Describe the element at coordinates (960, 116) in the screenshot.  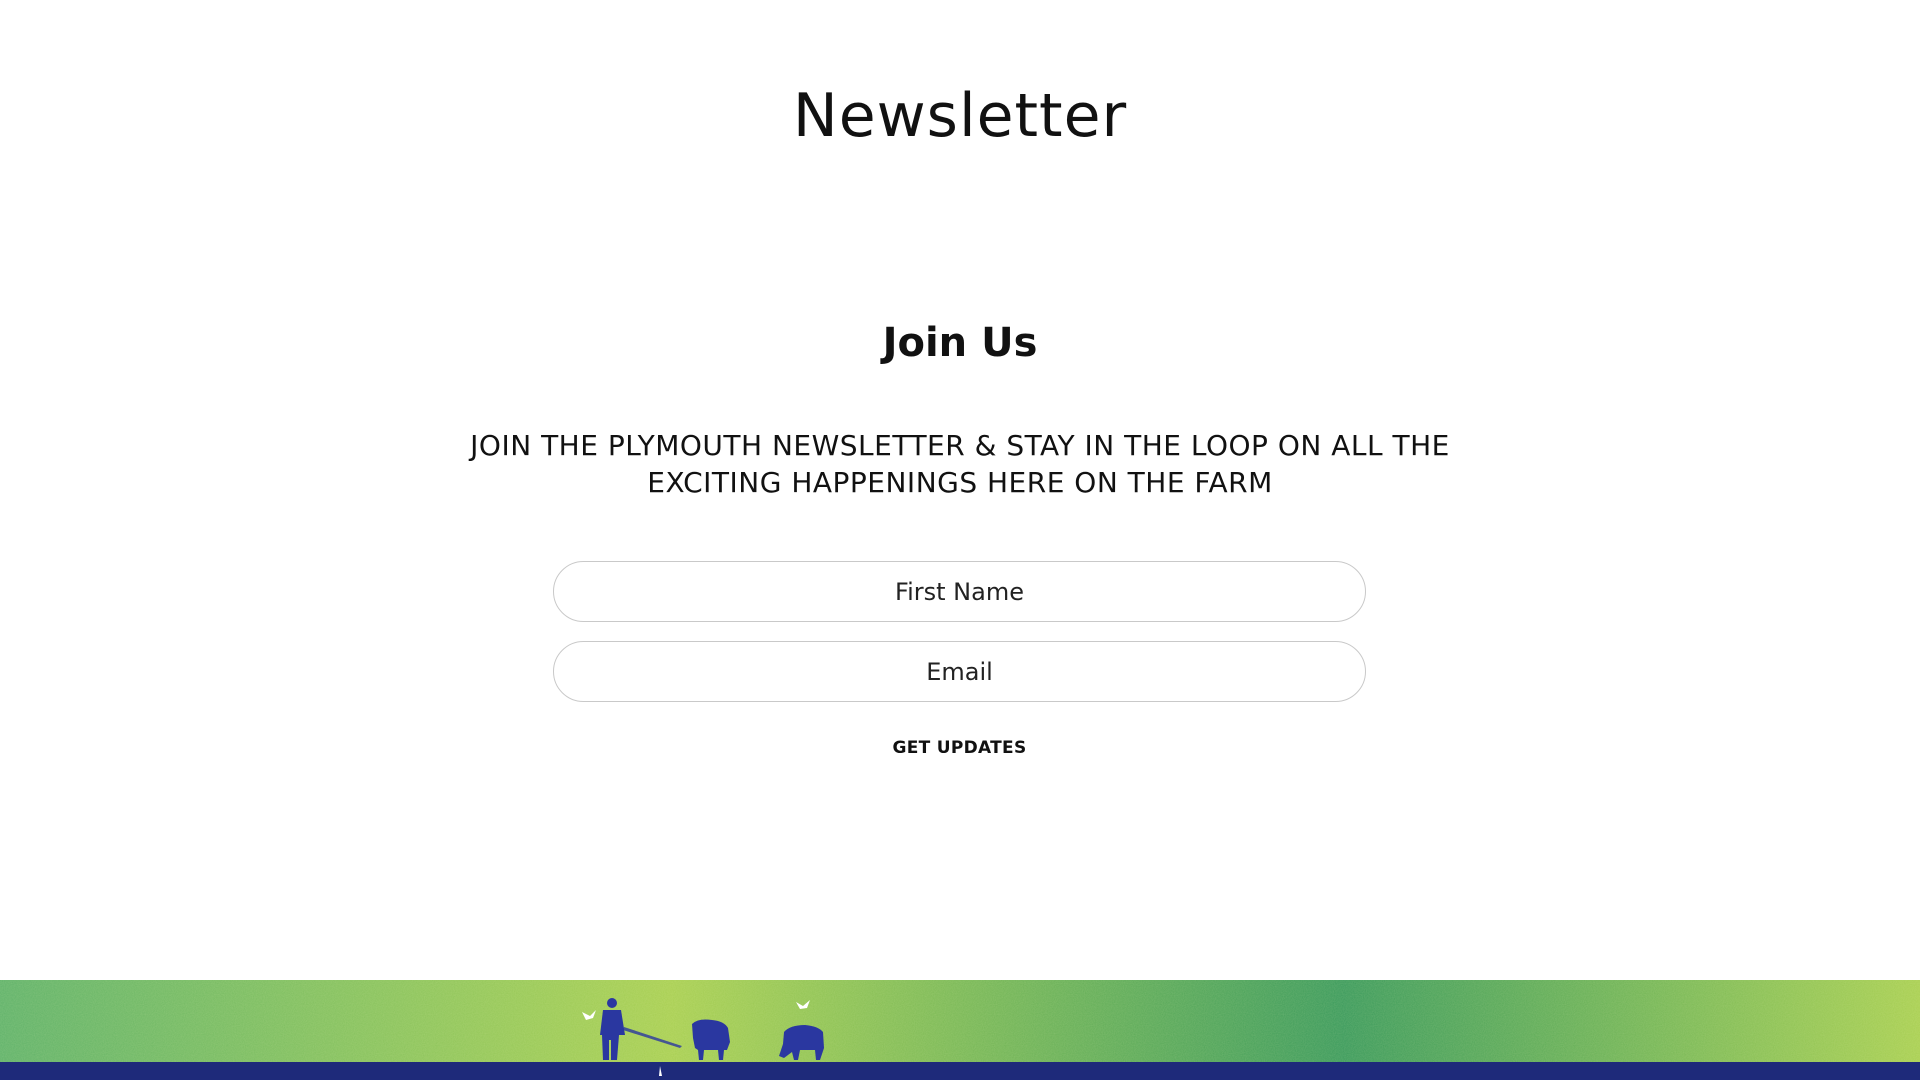
I see `page-title: Newsletter` at that location.